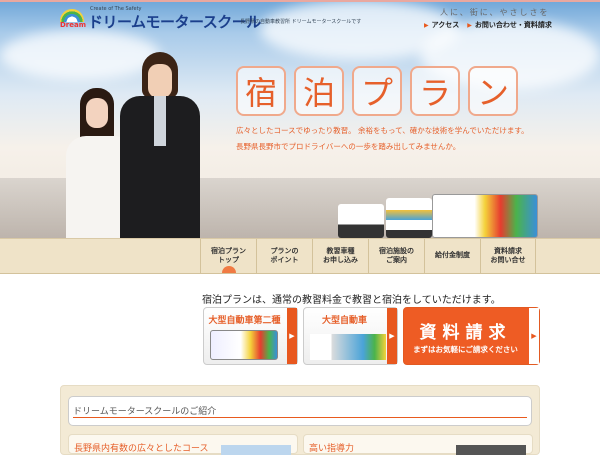 The height and width of the screenshot is (455, 600). I want to click on title-char: プ, so click(377, 91).